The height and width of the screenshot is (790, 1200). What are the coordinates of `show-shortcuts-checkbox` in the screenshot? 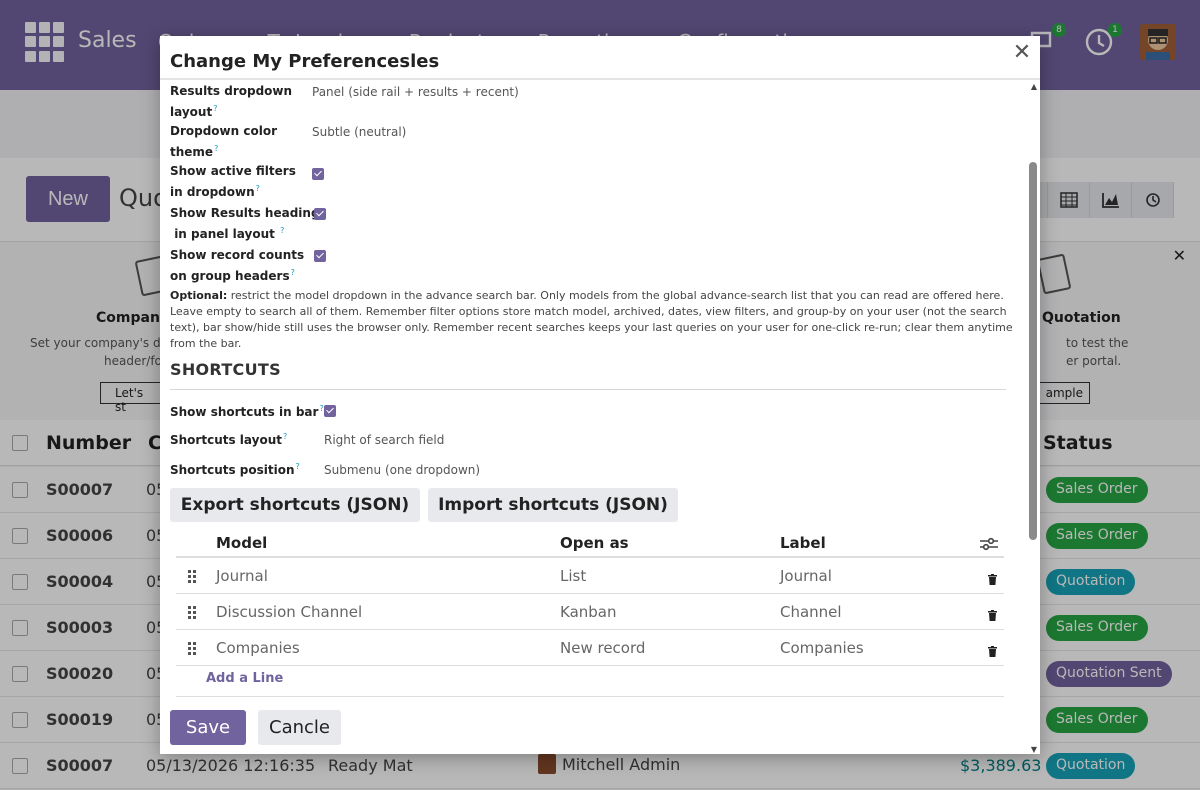 It's located at (330, 411).